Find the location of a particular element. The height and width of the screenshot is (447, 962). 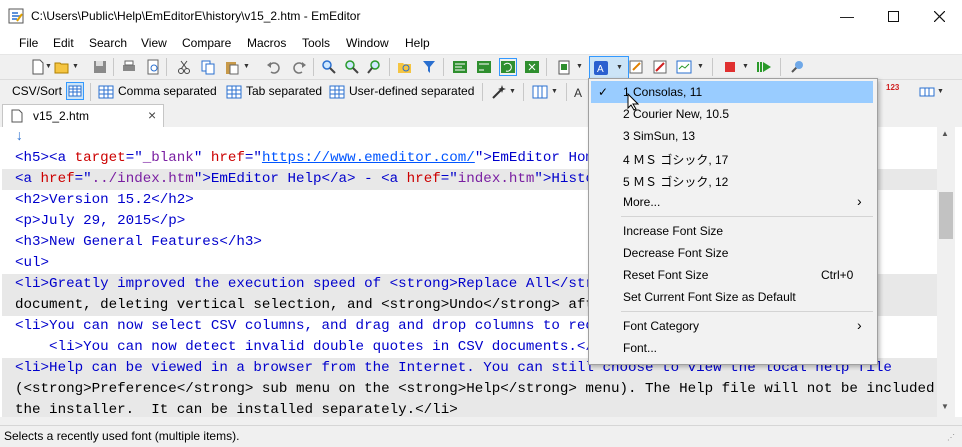

clipboard-icon is located at coordinates (564, 67).